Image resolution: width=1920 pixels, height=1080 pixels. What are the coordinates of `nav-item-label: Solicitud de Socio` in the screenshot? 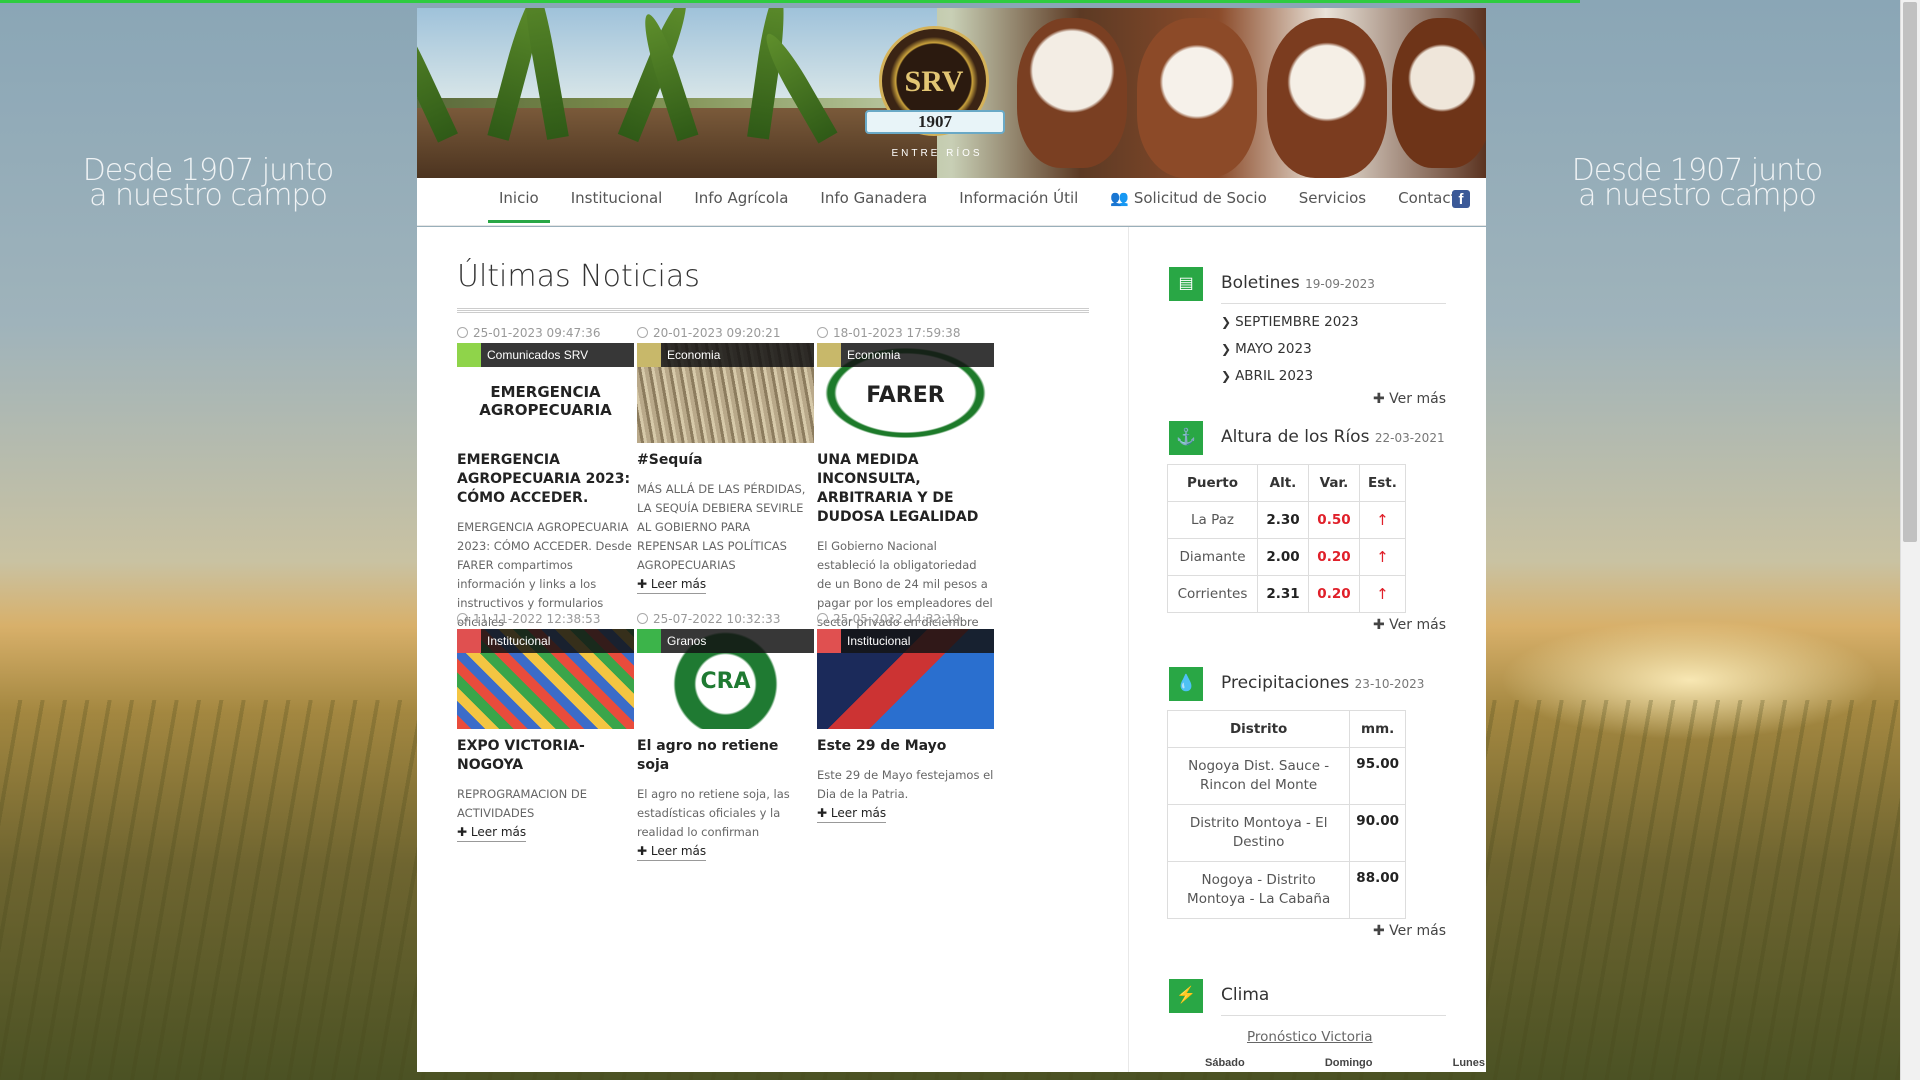 It's located at (1200, 198).